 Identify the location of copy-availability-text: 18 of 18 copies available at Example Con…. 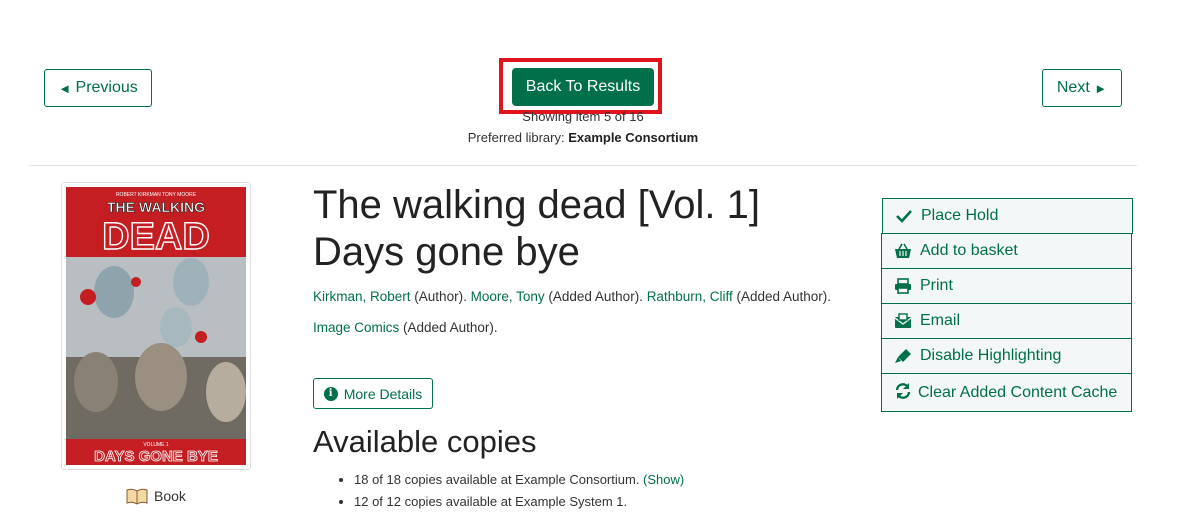
(499, 479).